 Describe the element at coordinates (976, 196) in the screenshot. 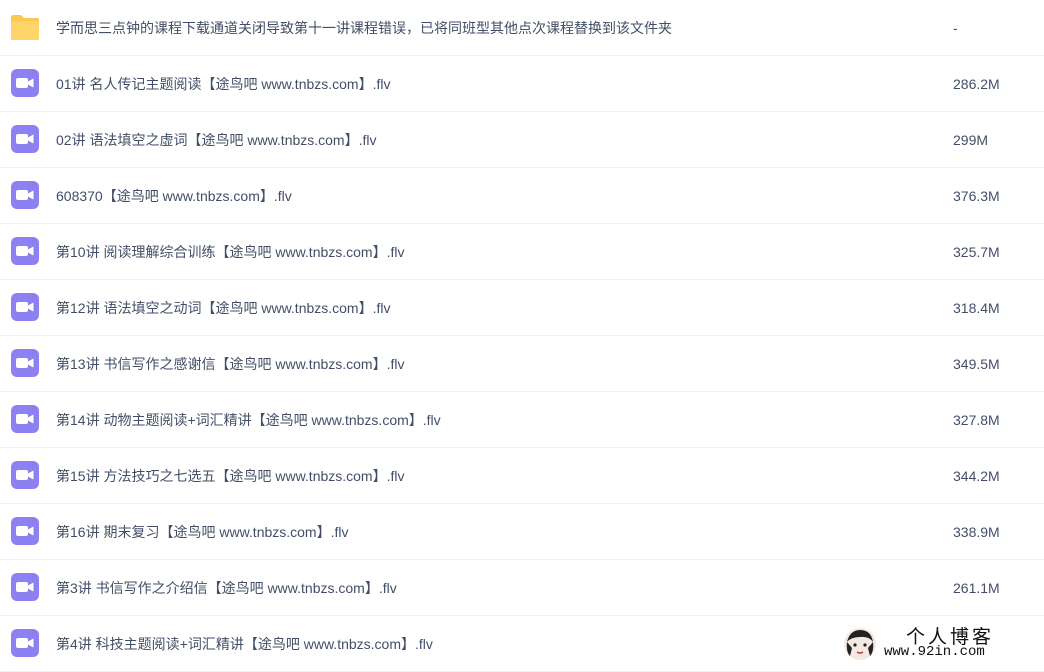

I see `file-size: 376.3M` at that location.